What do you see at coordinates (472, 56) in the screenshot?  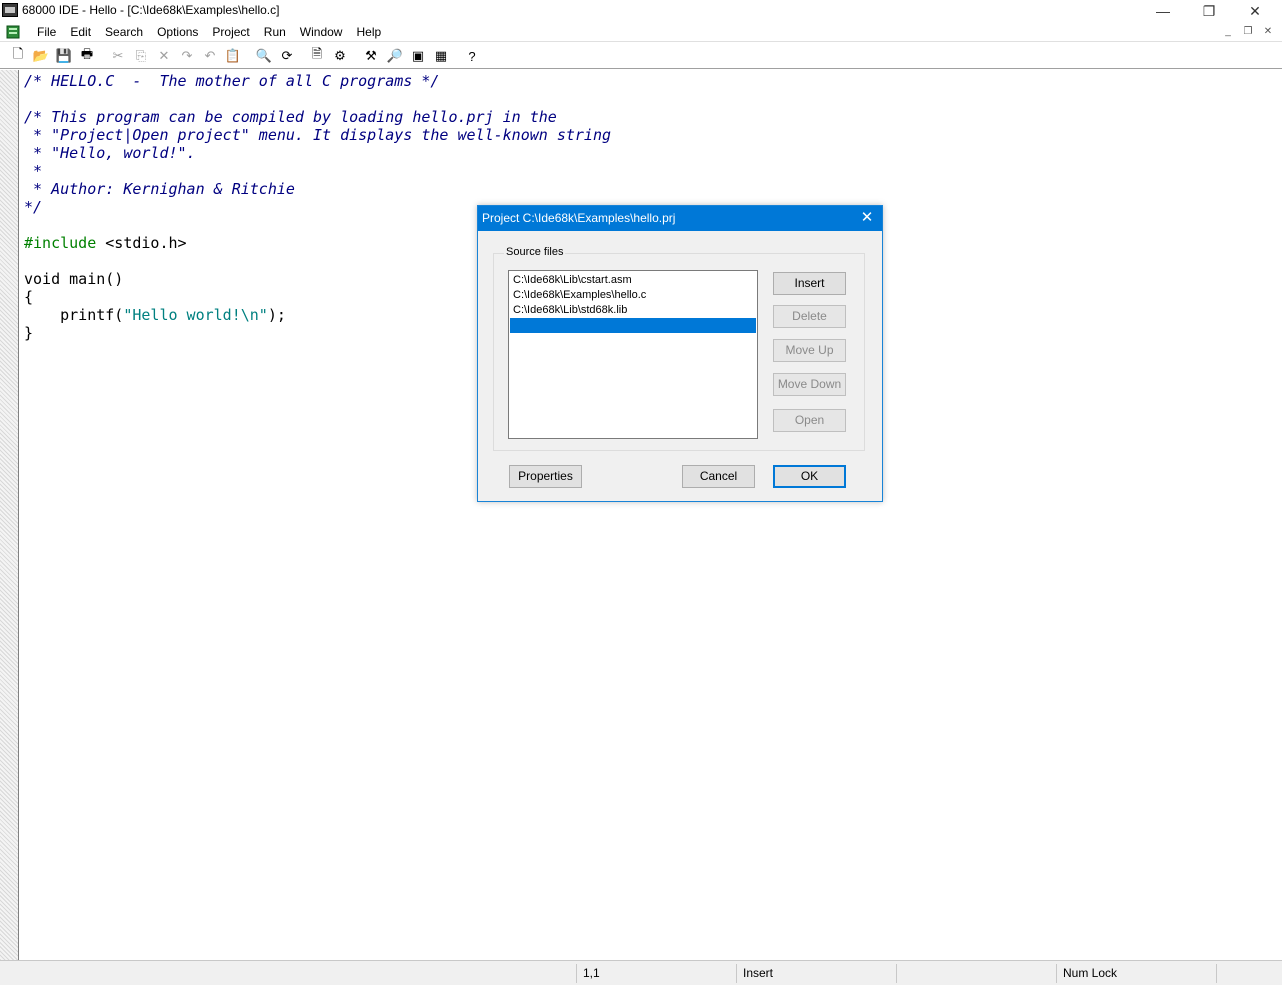 I see `help-icon: ?` at bounding box center [472, 56].